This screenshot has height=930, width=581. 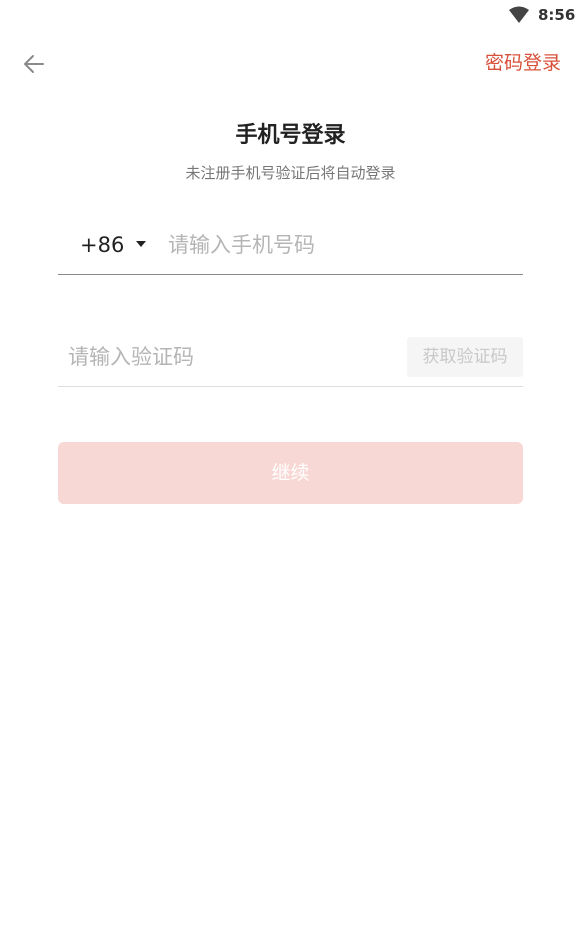 I want to click on wifi-icon, so click(x=519, y=14).